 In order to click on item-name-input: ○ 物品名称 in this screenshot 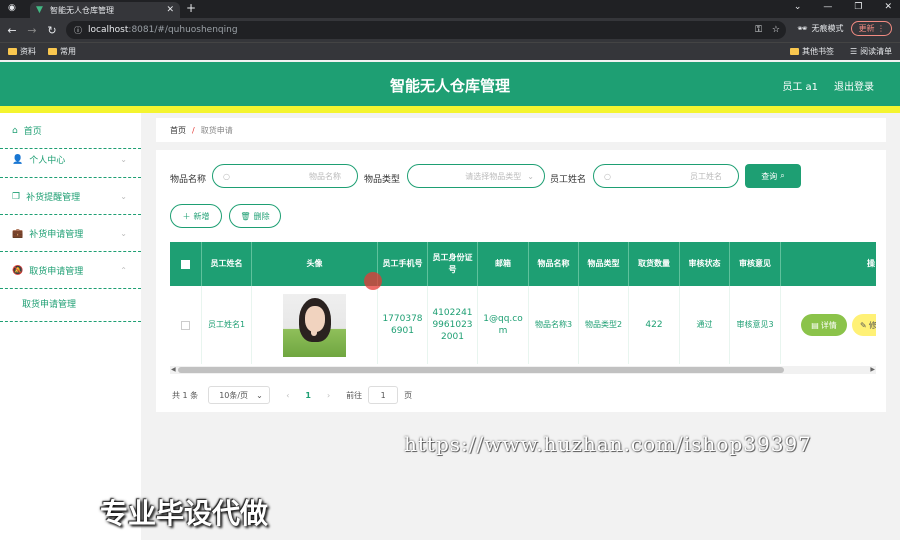, I will do `click(285, 176)`.